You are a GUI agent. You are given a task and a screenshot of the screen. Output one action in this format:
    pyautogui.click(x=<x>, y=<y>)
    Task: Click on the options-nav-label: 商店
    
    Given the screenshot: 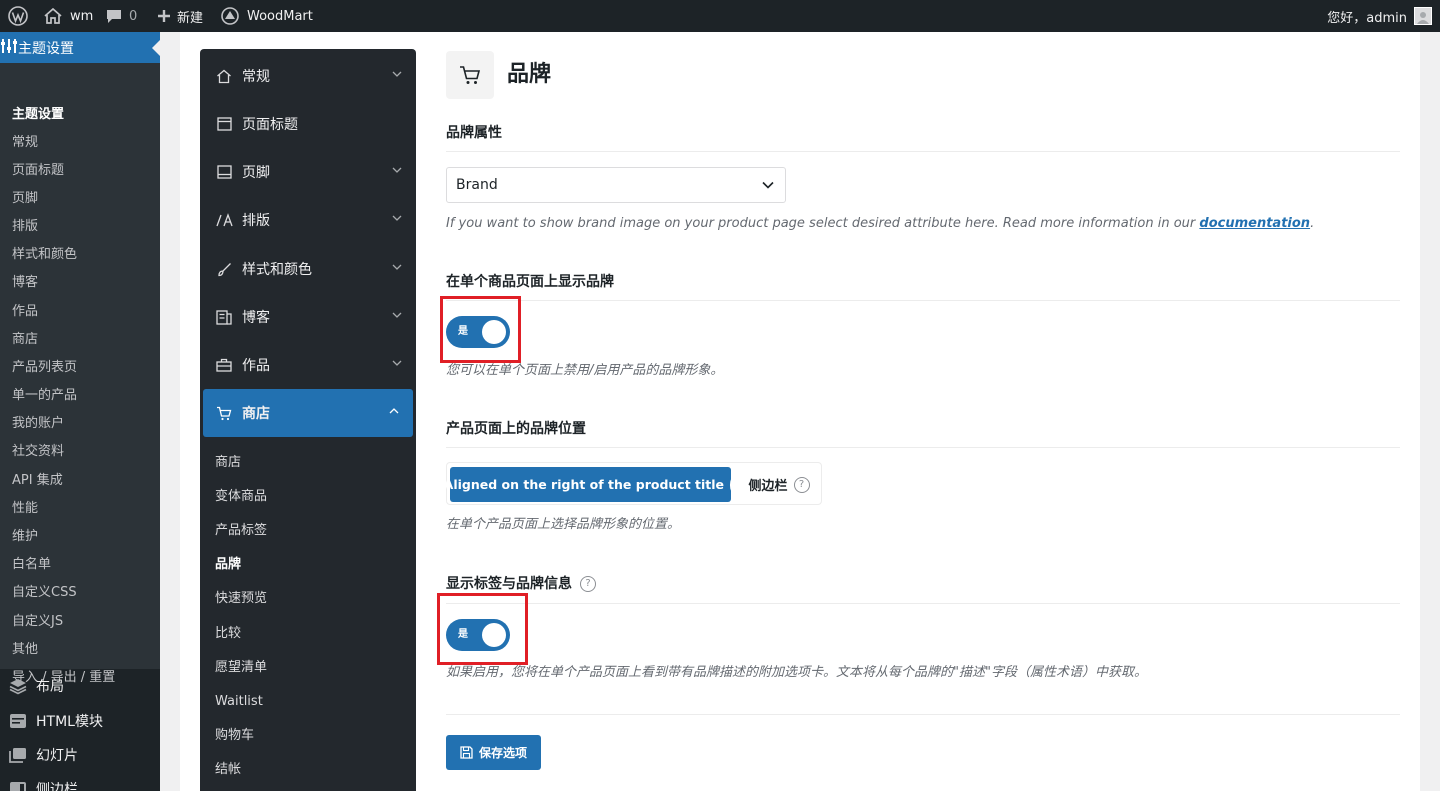 What is the action you would take?
    pyautogui.click(x=256, y=414)
    